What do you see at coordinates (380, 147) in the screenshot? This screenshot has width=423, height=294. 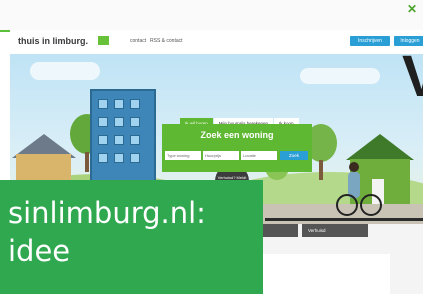 I see `house-roof` at bounding box center [380, 147].